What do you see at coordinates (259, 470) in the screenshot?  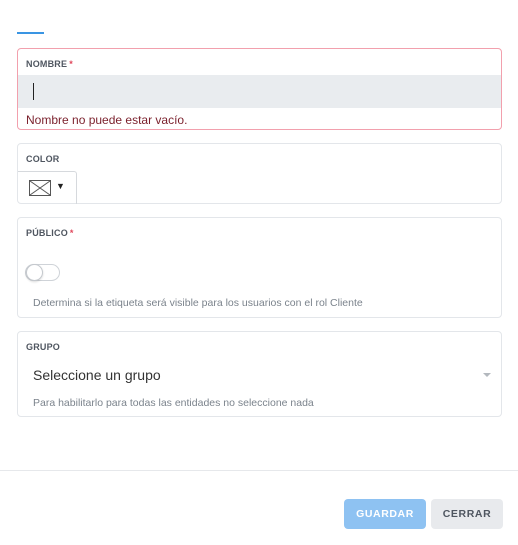 I see `footer-divider` at bounding box center [259, 470].